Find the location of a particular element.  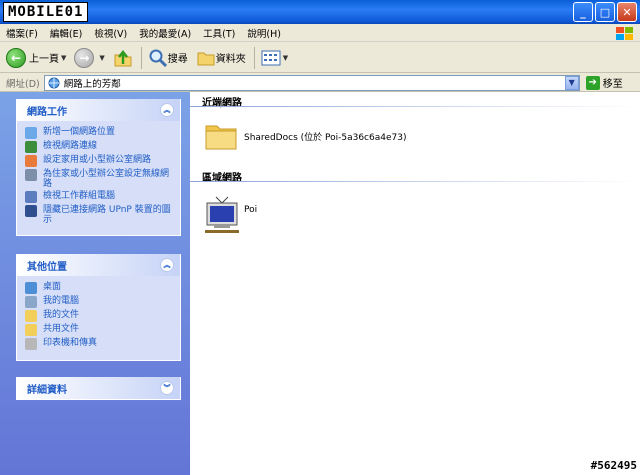

task-add-network-place: 新增一個網路位置 is located at coordinates (99, 133).